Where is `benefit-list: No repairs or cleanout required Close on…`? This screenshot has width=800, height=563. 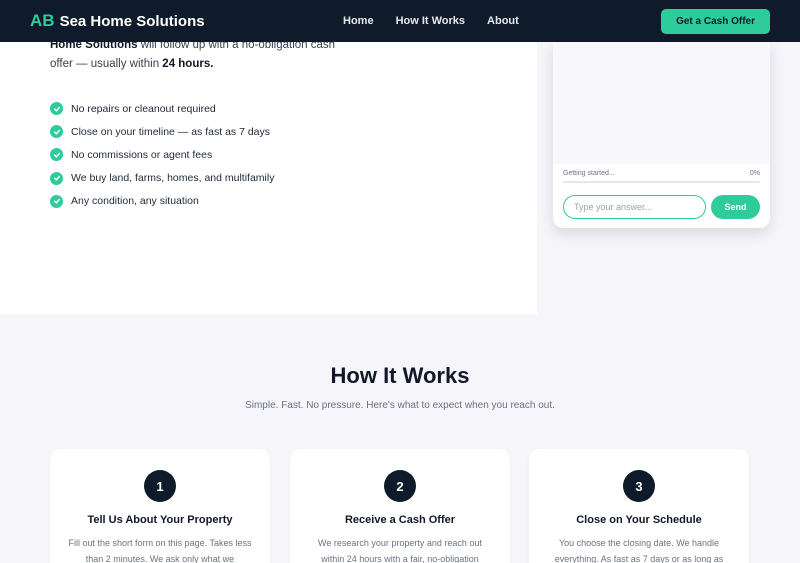 benefit-list: No repairs or cleanout required Close on… is located at coordinates (162, 155).